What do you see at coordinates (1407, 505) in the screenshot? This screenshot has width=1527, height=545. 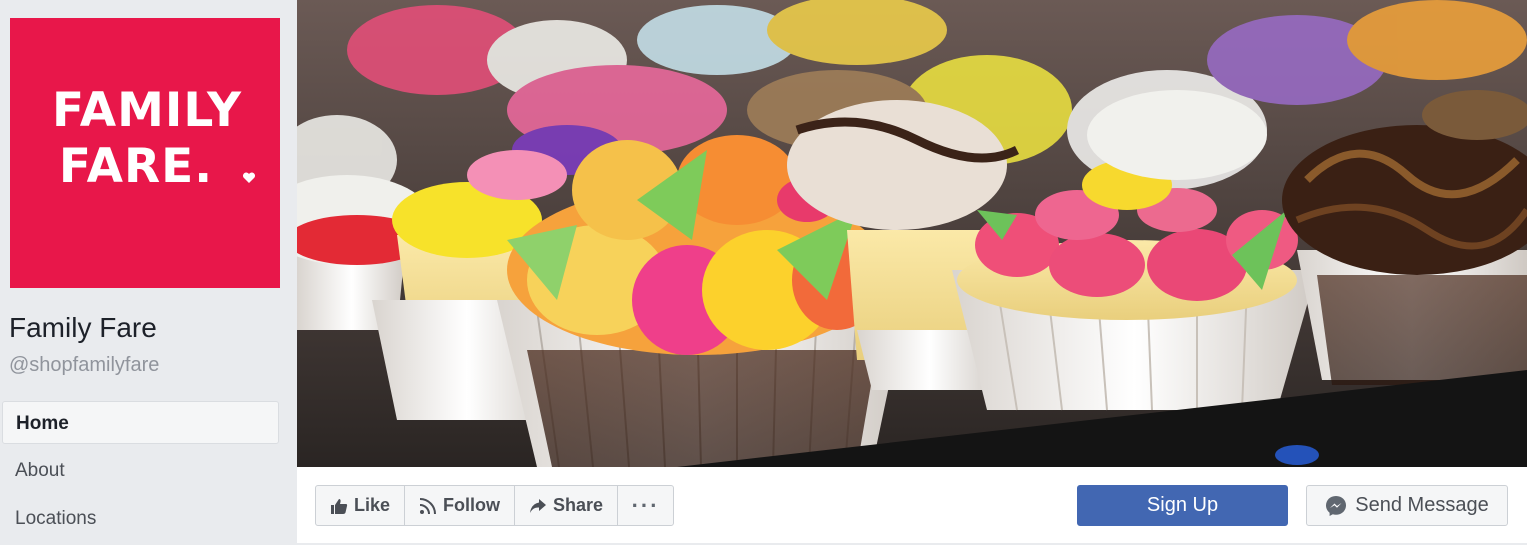 I see `send-message-button: Send Message` at bounding box center [1407, 505].